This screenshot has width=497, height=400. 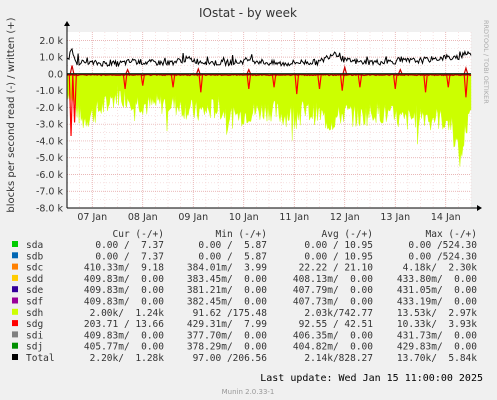 I want to click on x-tick-label: 09 Jan, so click(x=193, y=217).